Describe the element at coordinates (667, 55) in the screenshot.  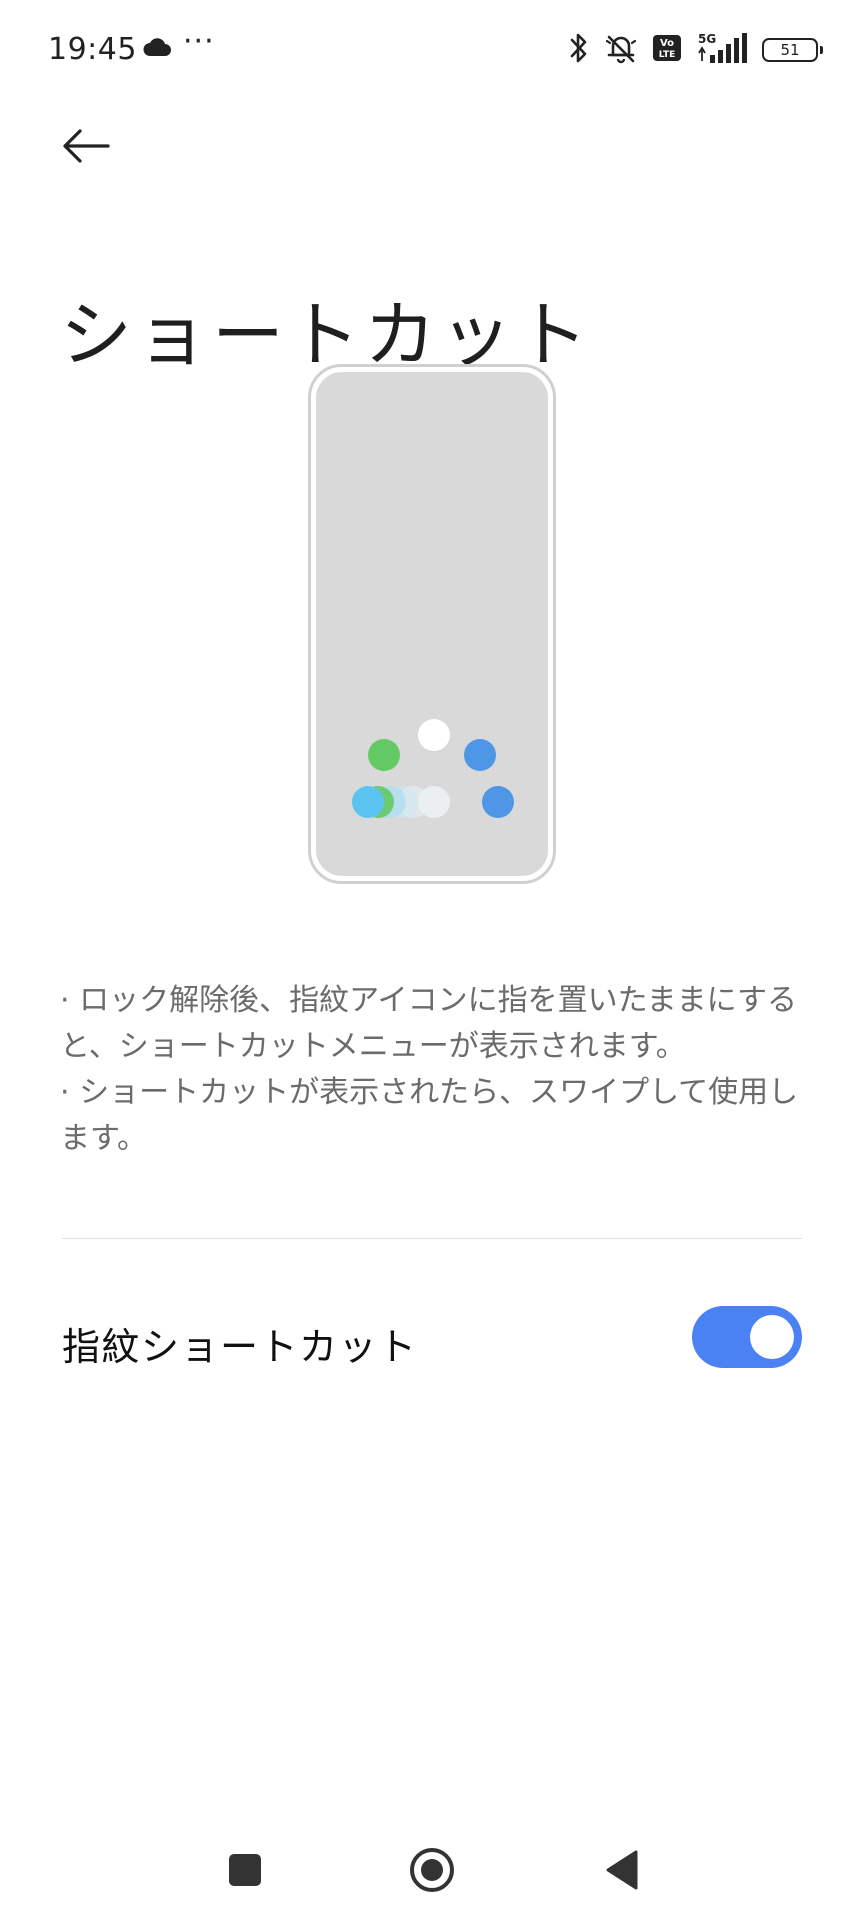
I see `svg-text: LTE` at that location.